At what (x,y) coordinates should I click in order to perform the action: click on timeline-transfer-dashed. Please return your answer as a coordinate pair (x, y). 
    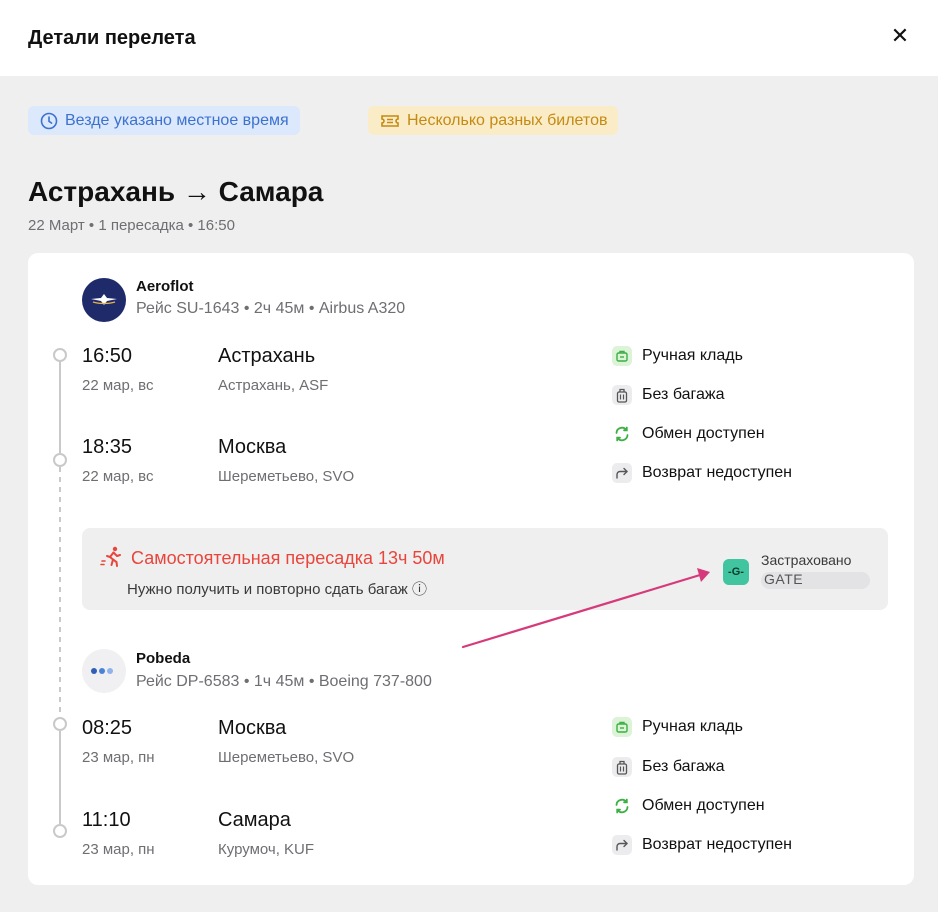
    Looking at the image, I should click on (60, 592).